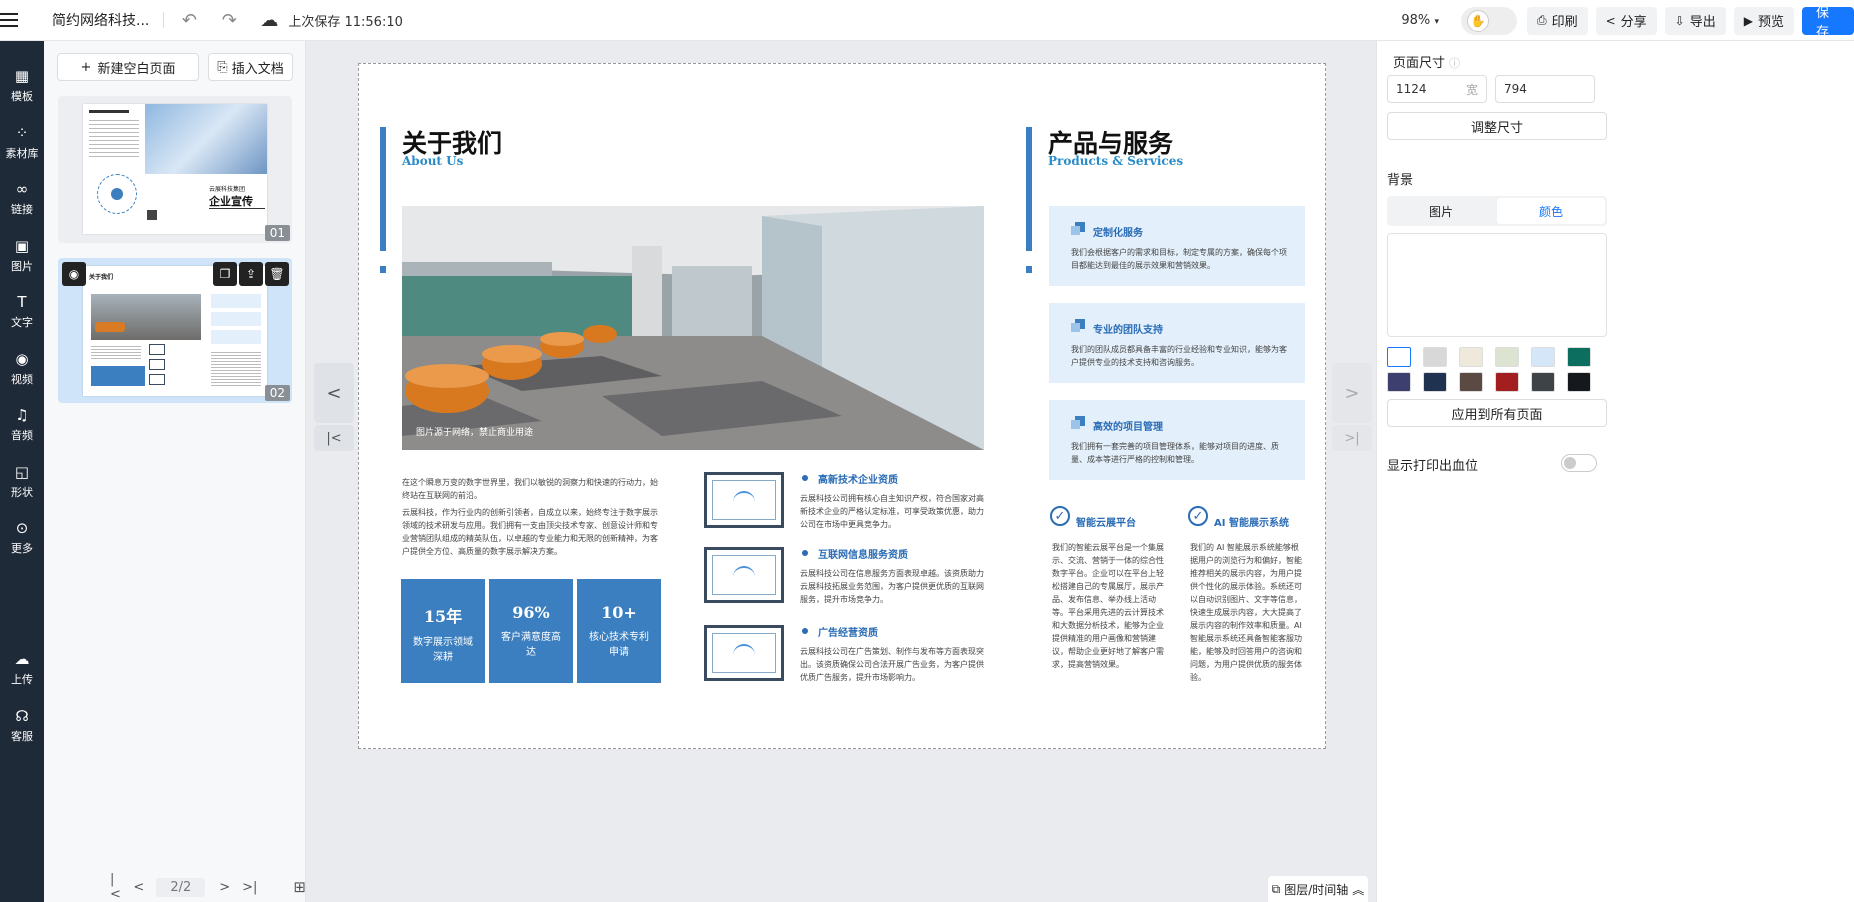 This screenshot has width=1854, height=902. What do you see at coordinates (1828, 23) in the screenshot?
I see `save-button: 保存` at bounding box center [1828, 23].